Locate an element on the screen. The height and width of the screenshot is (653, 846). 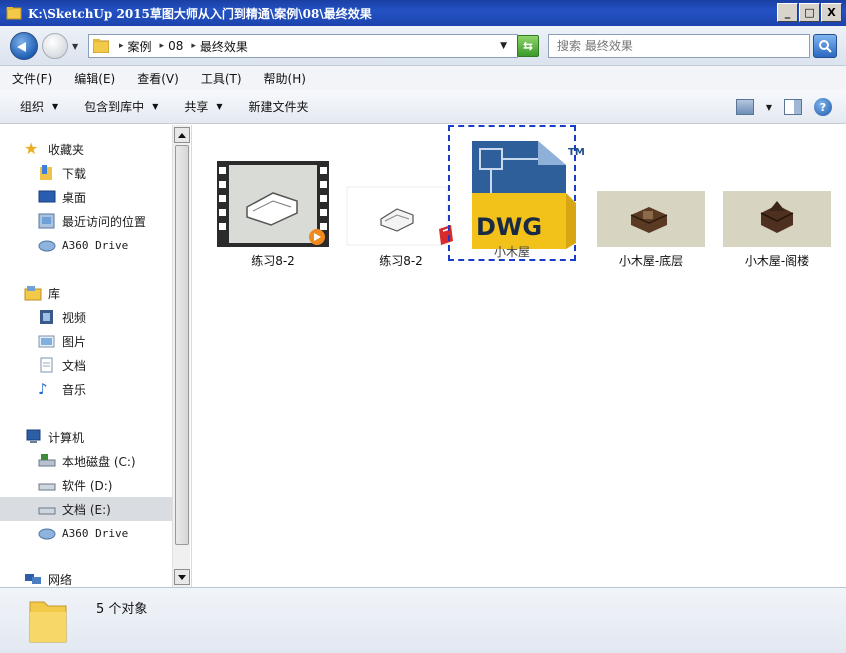
new-folder-button: 新建文件夹 is located at coordinates (279, 106).